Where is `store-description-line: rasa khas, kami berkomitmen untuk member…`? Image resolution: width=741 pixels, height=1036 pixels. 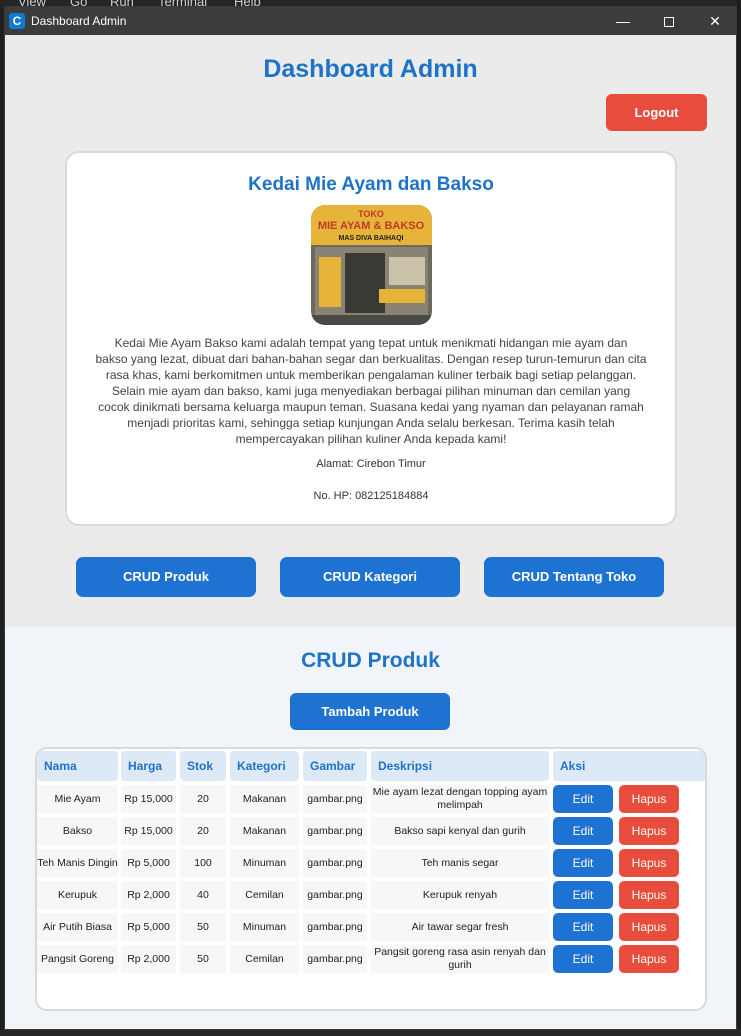 store-description-line: rasa khas, kami berkomitmen untuk member… is located at coordinates (371, 375).